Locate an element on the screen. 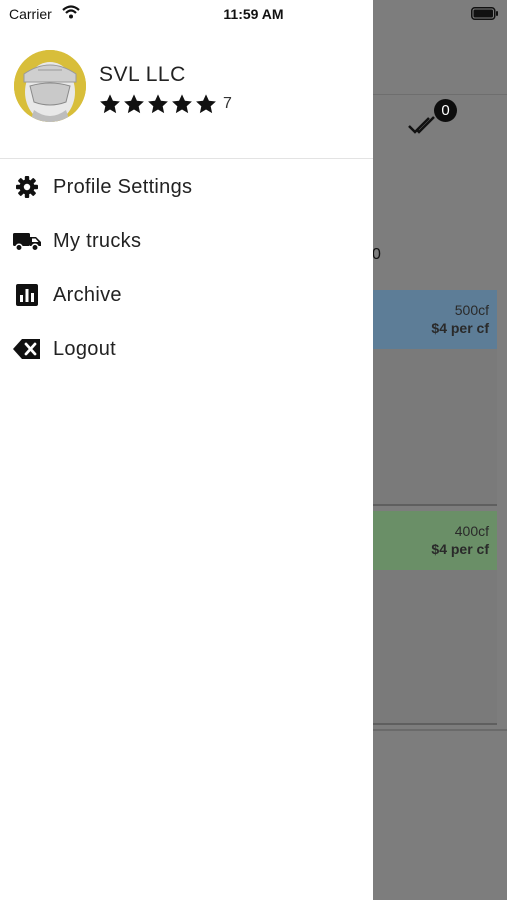  avatar-image is located at coordinates (50, 86).